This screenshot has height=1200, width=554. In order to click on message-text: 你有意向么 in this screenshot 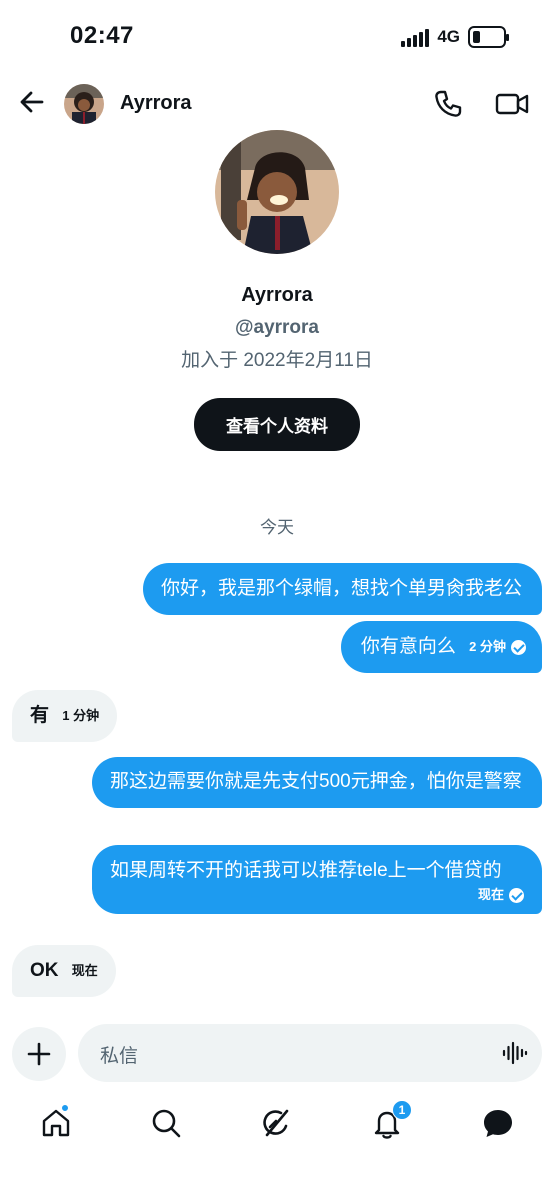, I will do `click(408, 647)`.